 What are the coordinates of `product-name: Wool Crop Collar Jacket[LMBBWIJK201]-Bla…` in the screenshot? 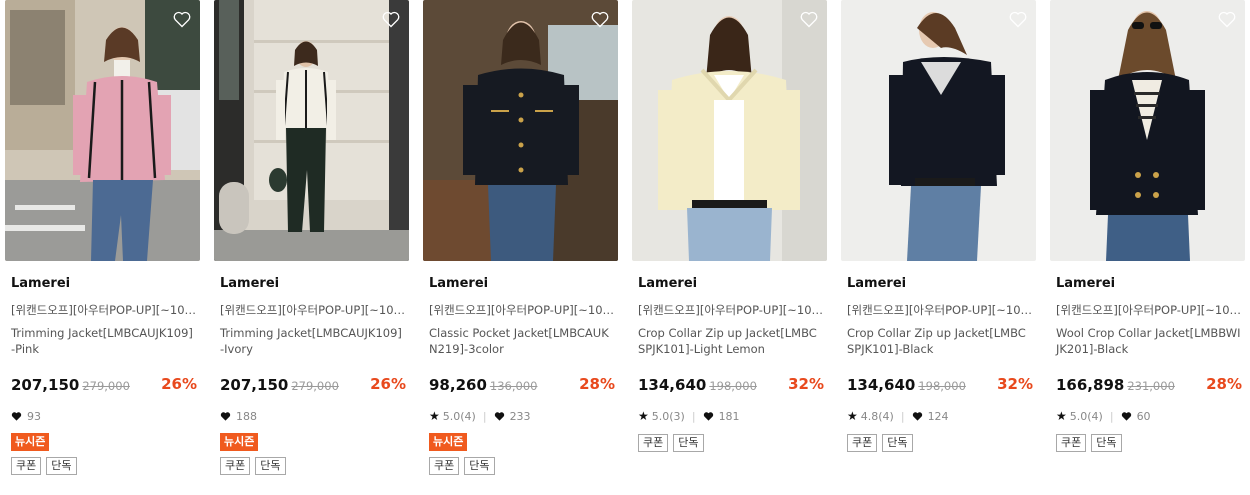 It's located at (1149, 341).